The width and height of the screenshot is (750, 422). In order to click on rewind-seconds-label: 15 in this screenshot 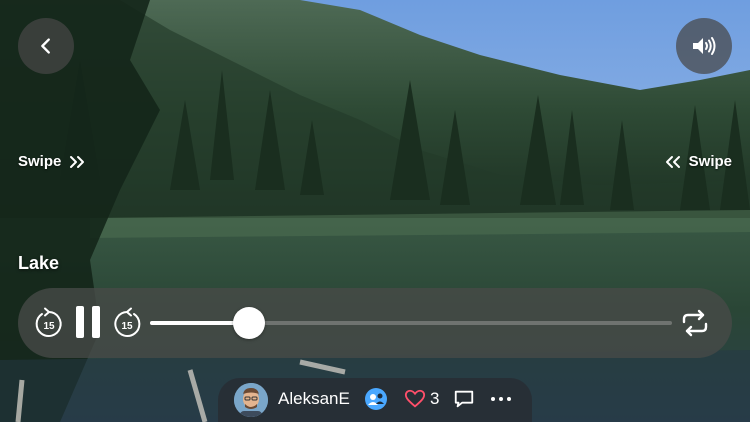, I will do `click(49, 326)`.